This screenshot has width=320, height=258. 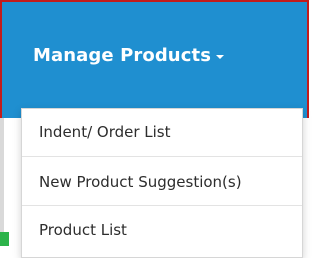 I want to click on green-status-marker, so click(x=4, y=239).